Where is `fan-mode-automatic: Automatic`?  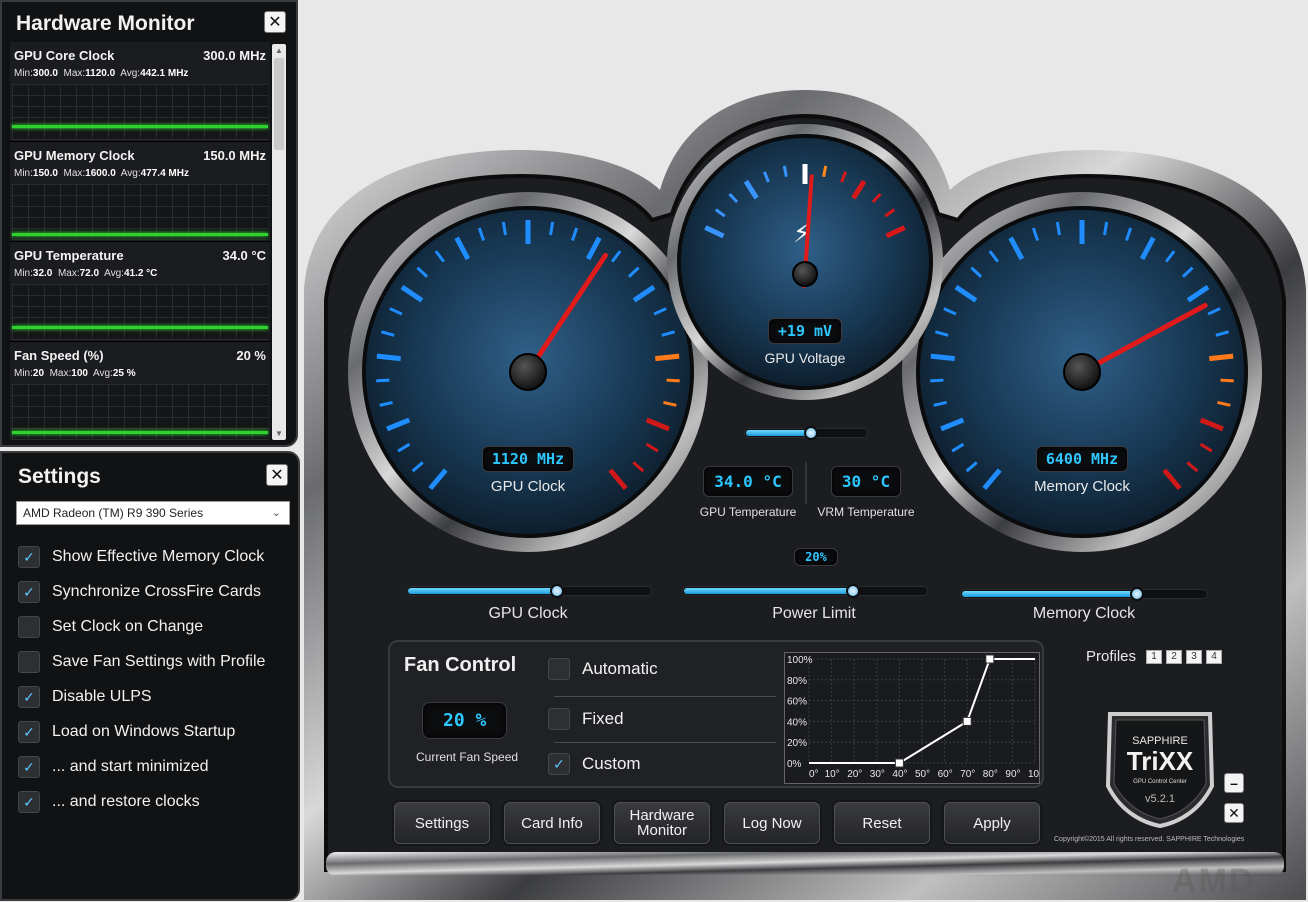
fan-mode-automatic: Automatic is located at coordinates (603, 669).